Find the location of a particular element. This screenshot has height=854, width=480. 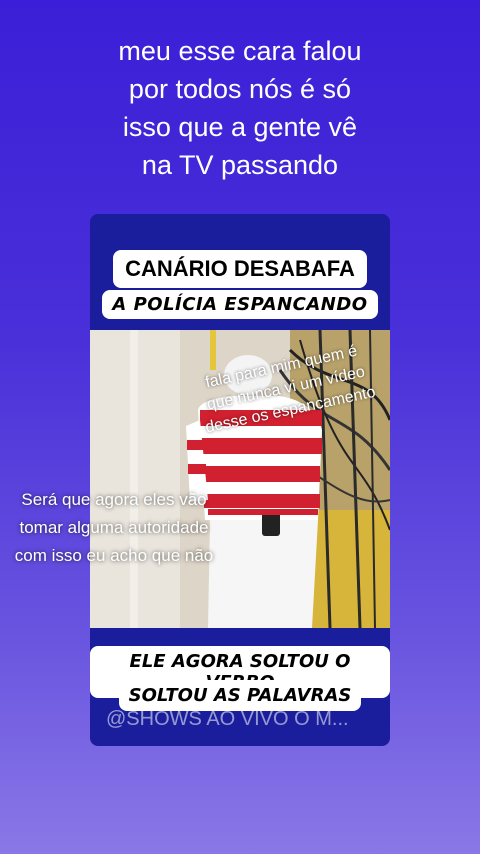

caption-line: meu esse cara falou is located at coordinates (240, 51).